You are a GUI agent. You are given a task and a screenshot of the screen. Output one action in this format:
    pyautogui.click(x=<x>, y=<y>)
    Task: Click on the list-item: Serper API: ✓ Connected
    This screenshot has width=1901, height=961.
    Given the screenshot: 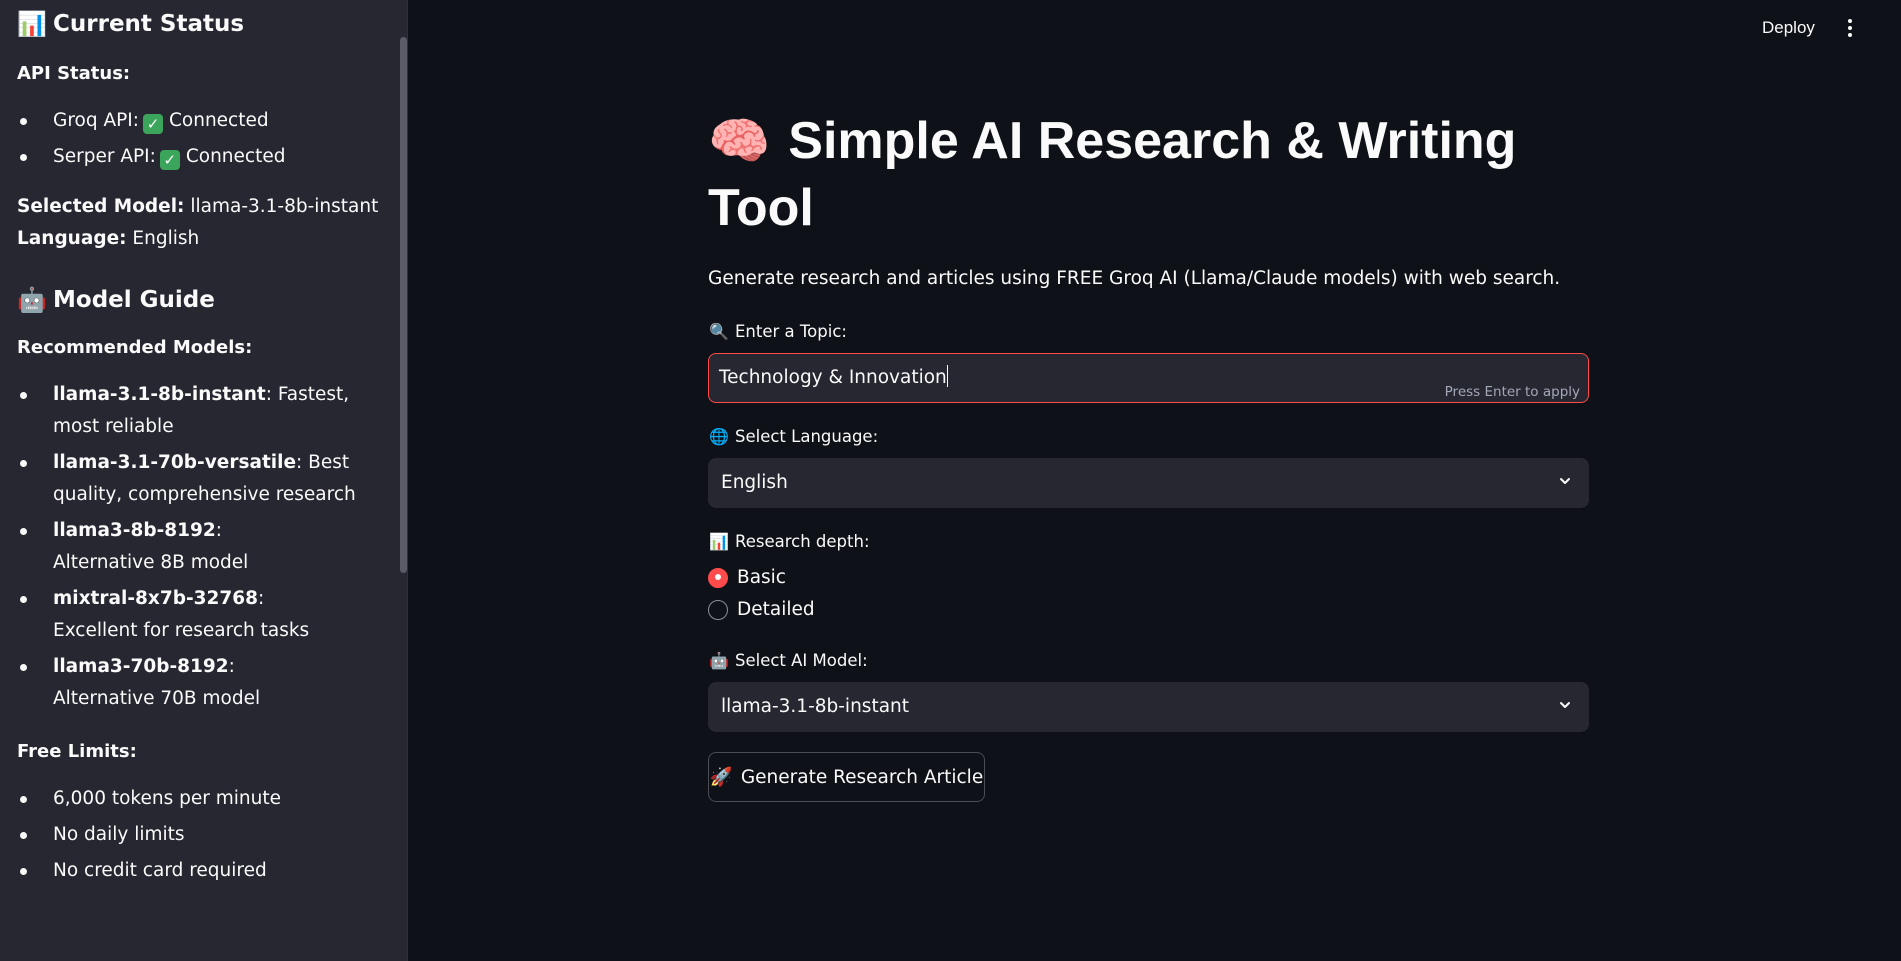 What is the action you would take?
    pyautogui.click(x=198, y=157)
    